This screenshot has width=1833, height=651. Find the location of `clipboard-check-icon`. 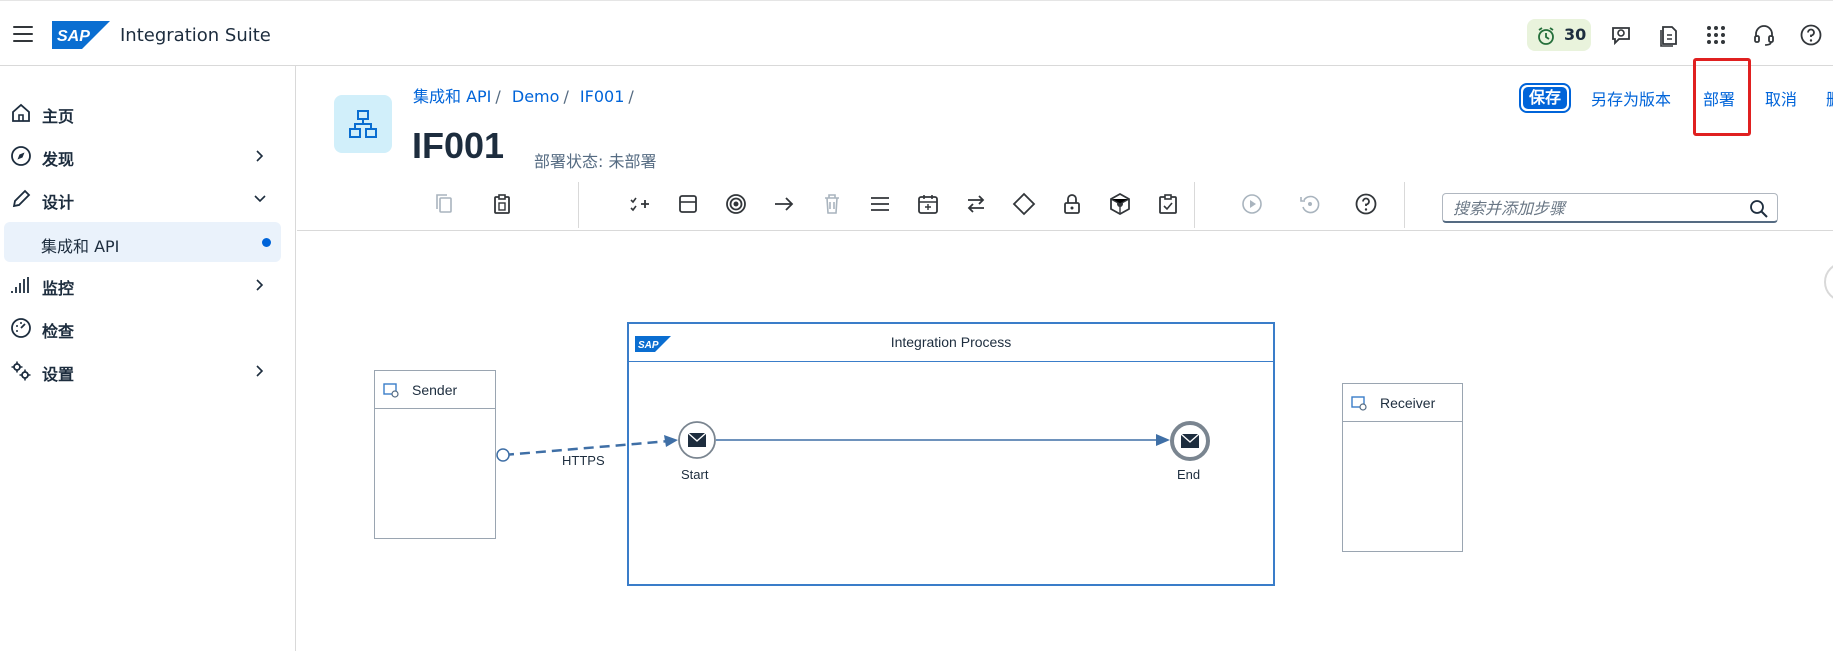

clipboard-check-icon is located at coordinates (1168, 204).